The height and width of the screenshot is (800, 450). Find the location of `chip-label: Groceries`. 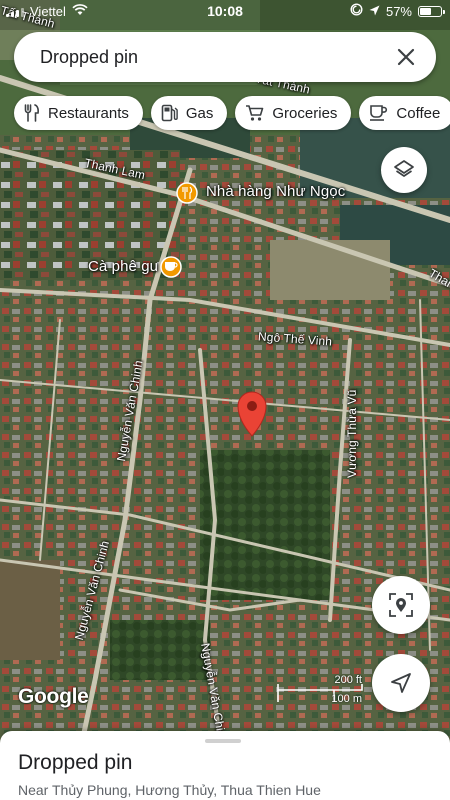

chip-label: Groceries is located at coordinates (305, 113).